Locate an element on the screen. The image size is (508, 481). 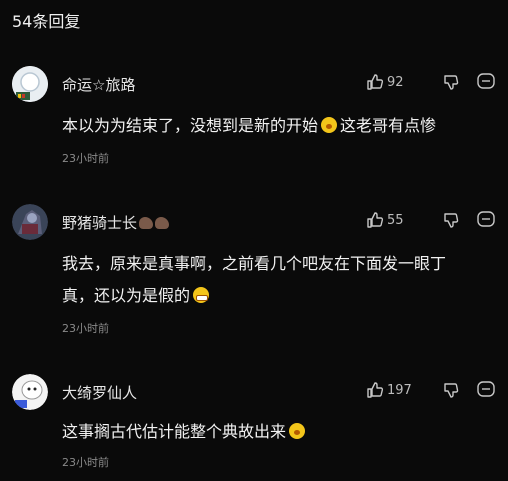
username: 大绮罗仙人 is located at coordinates (99, 392).